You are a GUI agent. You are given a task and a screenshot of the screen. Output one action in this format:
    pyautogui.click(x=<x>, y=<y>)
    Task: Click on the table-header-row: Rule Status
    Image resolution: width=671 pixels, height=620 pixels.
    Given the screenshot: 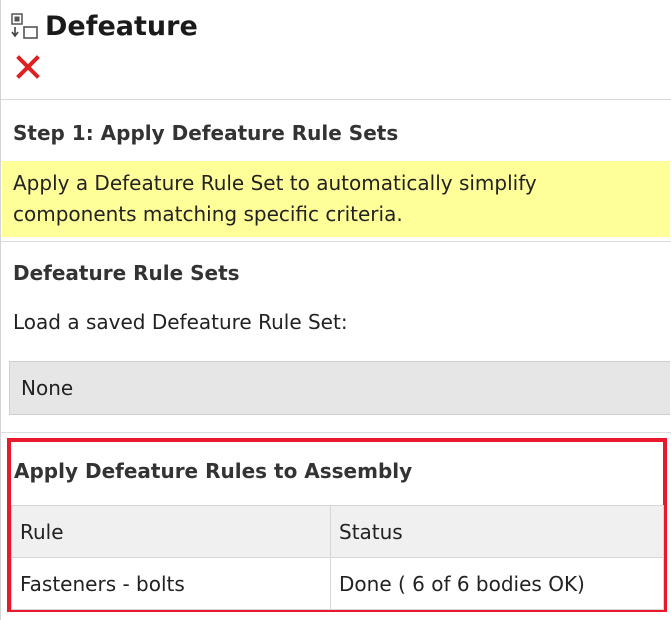 What is the action you would take?
    pyautogui.click(x=337, y=531)
    